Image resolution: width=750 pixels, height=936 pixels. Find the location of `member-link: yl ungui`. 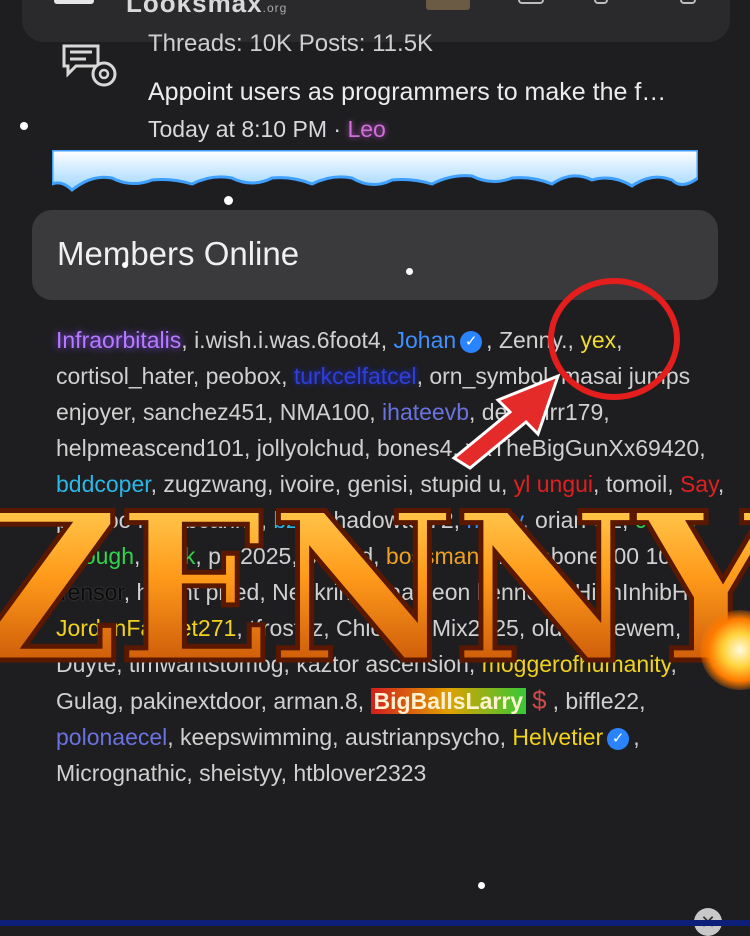

member-link: yl ungui is located at coordinates (553, 484).